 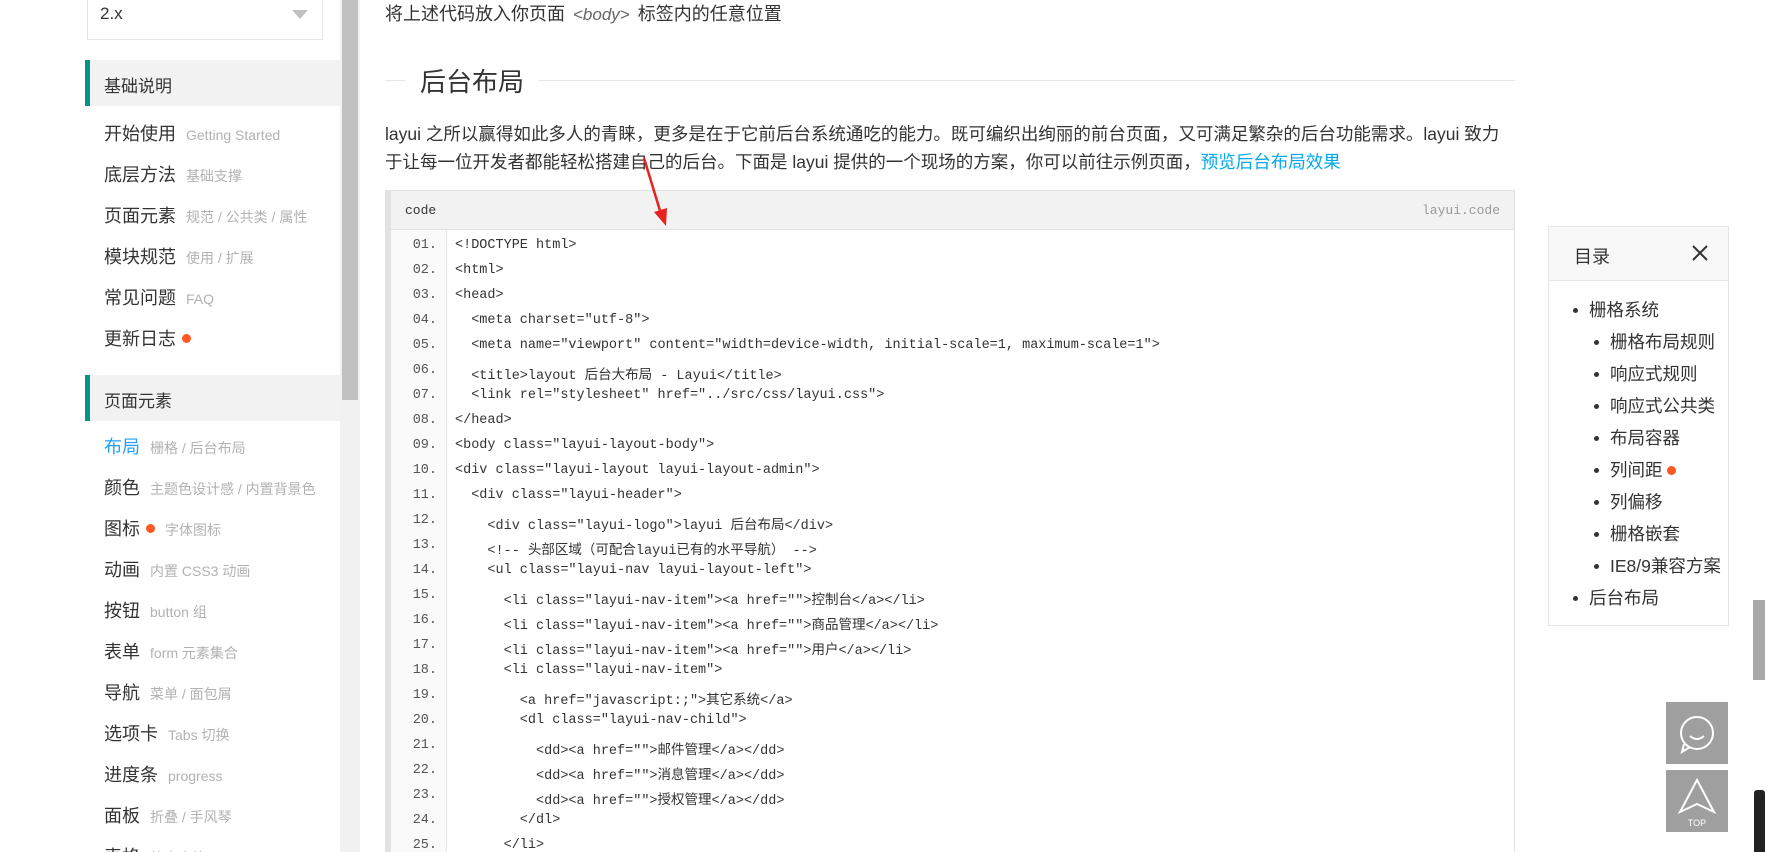 I want to click on top-label: TOP, so click(x=1697, y=823).